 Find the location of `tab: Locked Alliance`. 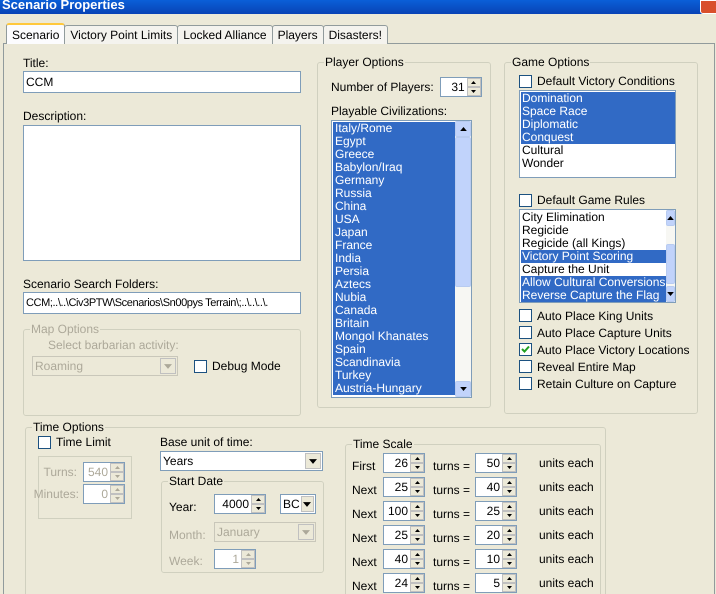

tab: Locked Alliance is located at coordinates (225, 34).